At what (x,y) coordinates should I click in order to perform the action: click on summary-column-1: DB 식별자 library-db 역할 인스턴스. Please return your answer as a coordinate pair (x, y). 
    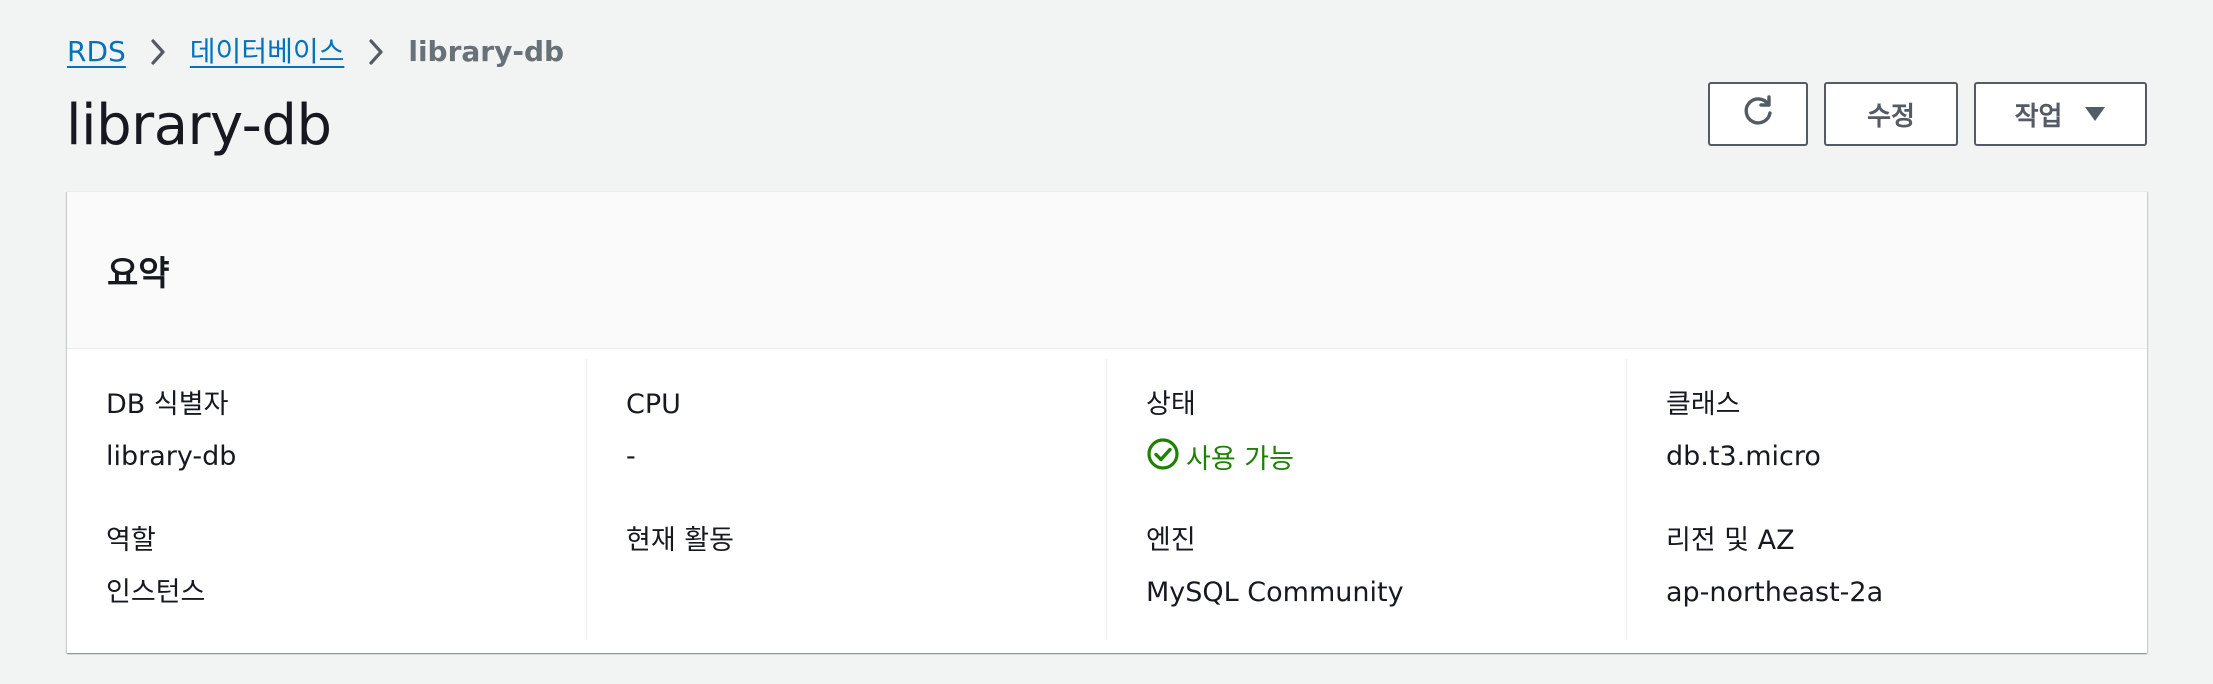
    Looking at the image, I should click on (327, 506).